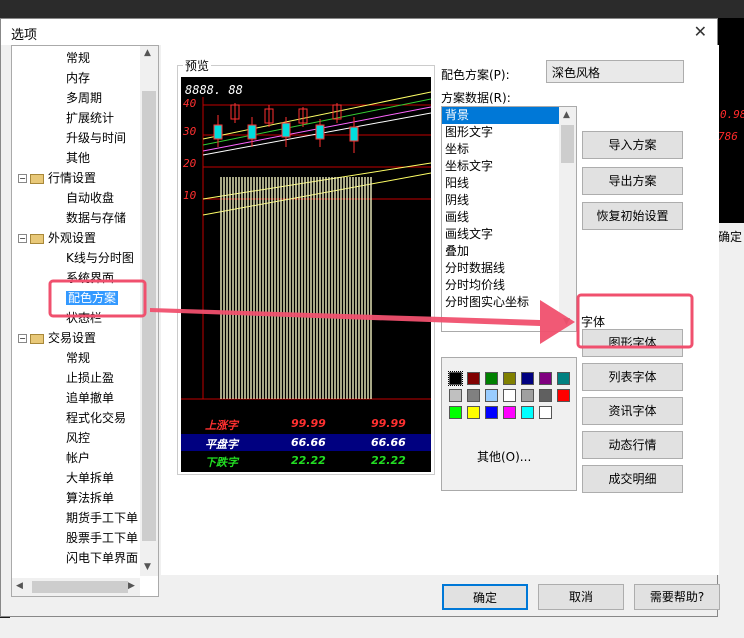 This screenshot has width=744, height=638. What do you see at coordinates (90, 478) in the screenshot?
I see `tree-item: 大单拆单` at bounding box center [90, 478].